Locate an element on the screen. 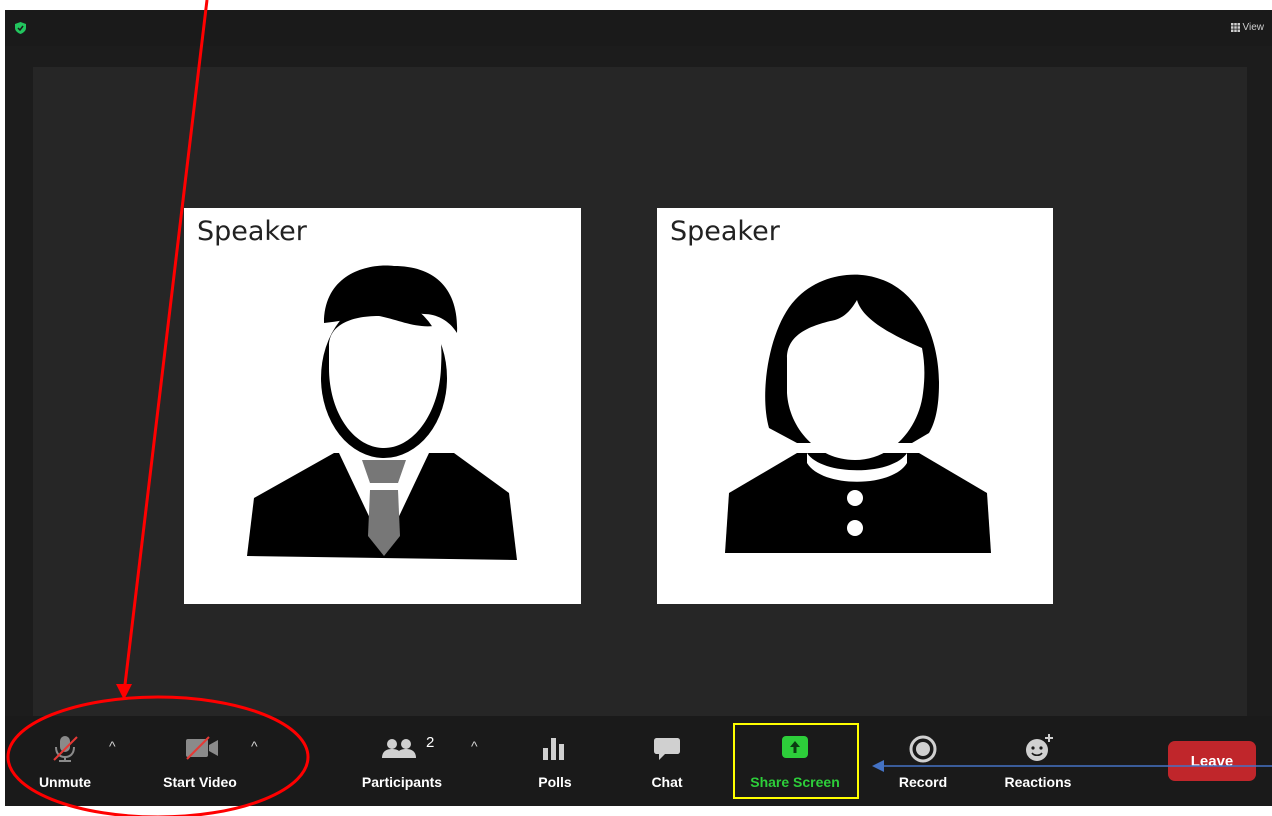 The image size is (1272, 816). video-off-icon is located at coordinates (202, 748).